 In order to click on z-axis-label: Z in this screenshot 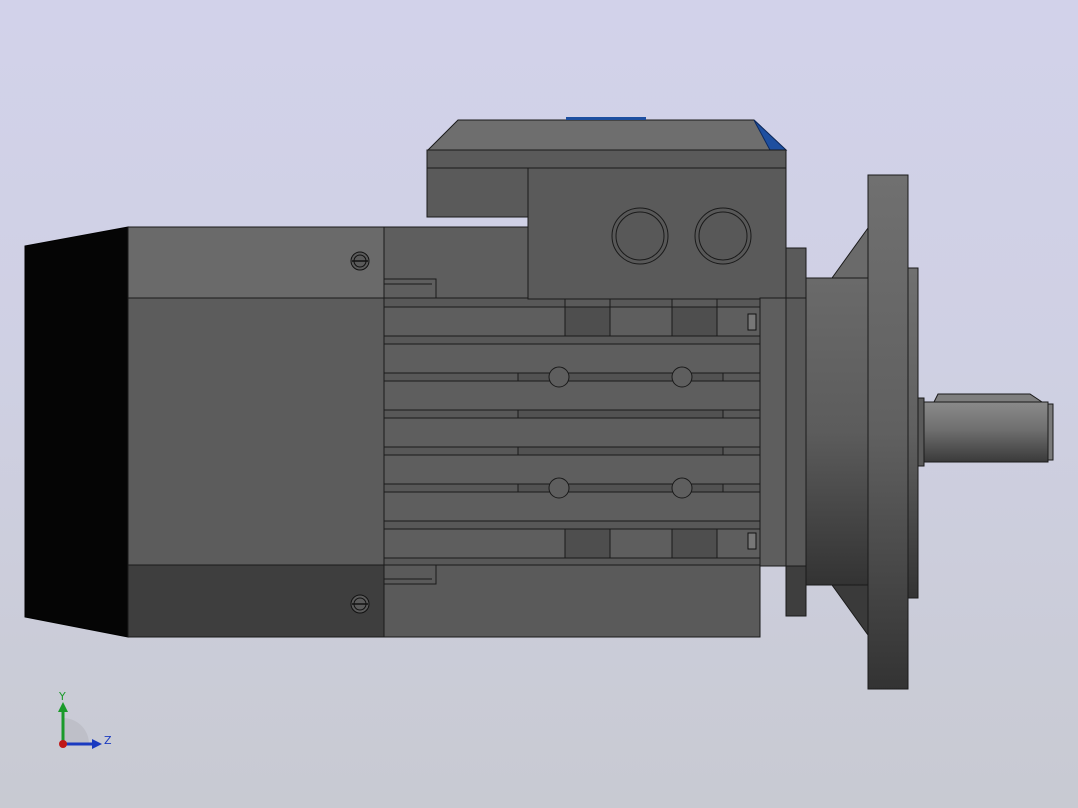, I will do `click(108, 740)`.